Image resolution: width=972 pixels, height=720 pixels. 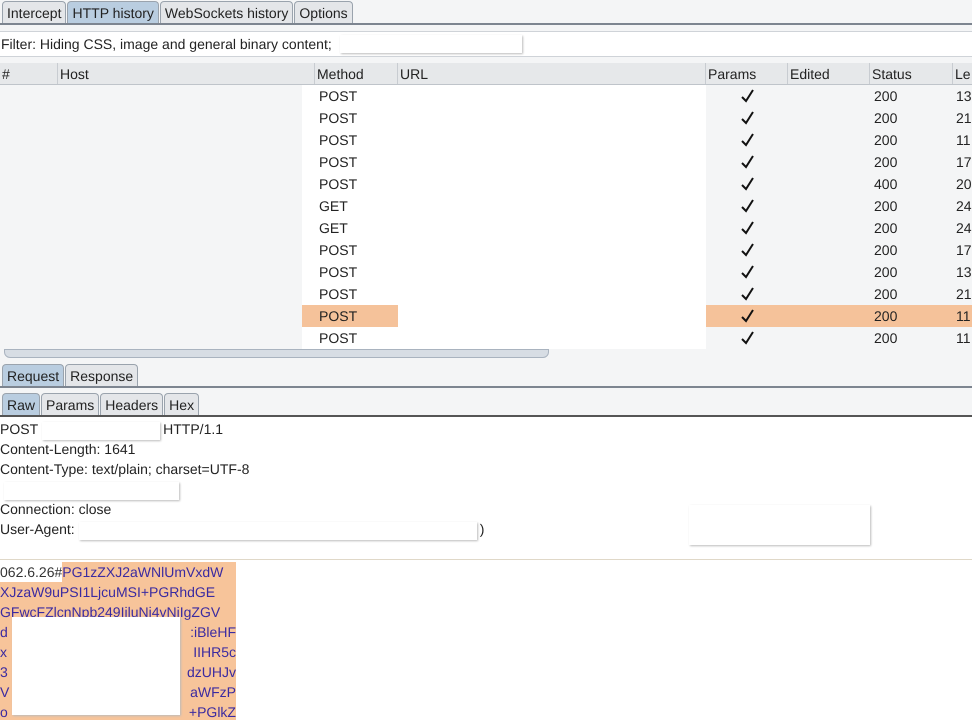 I want to click on column-header: Method, so click(x=356, y=73).